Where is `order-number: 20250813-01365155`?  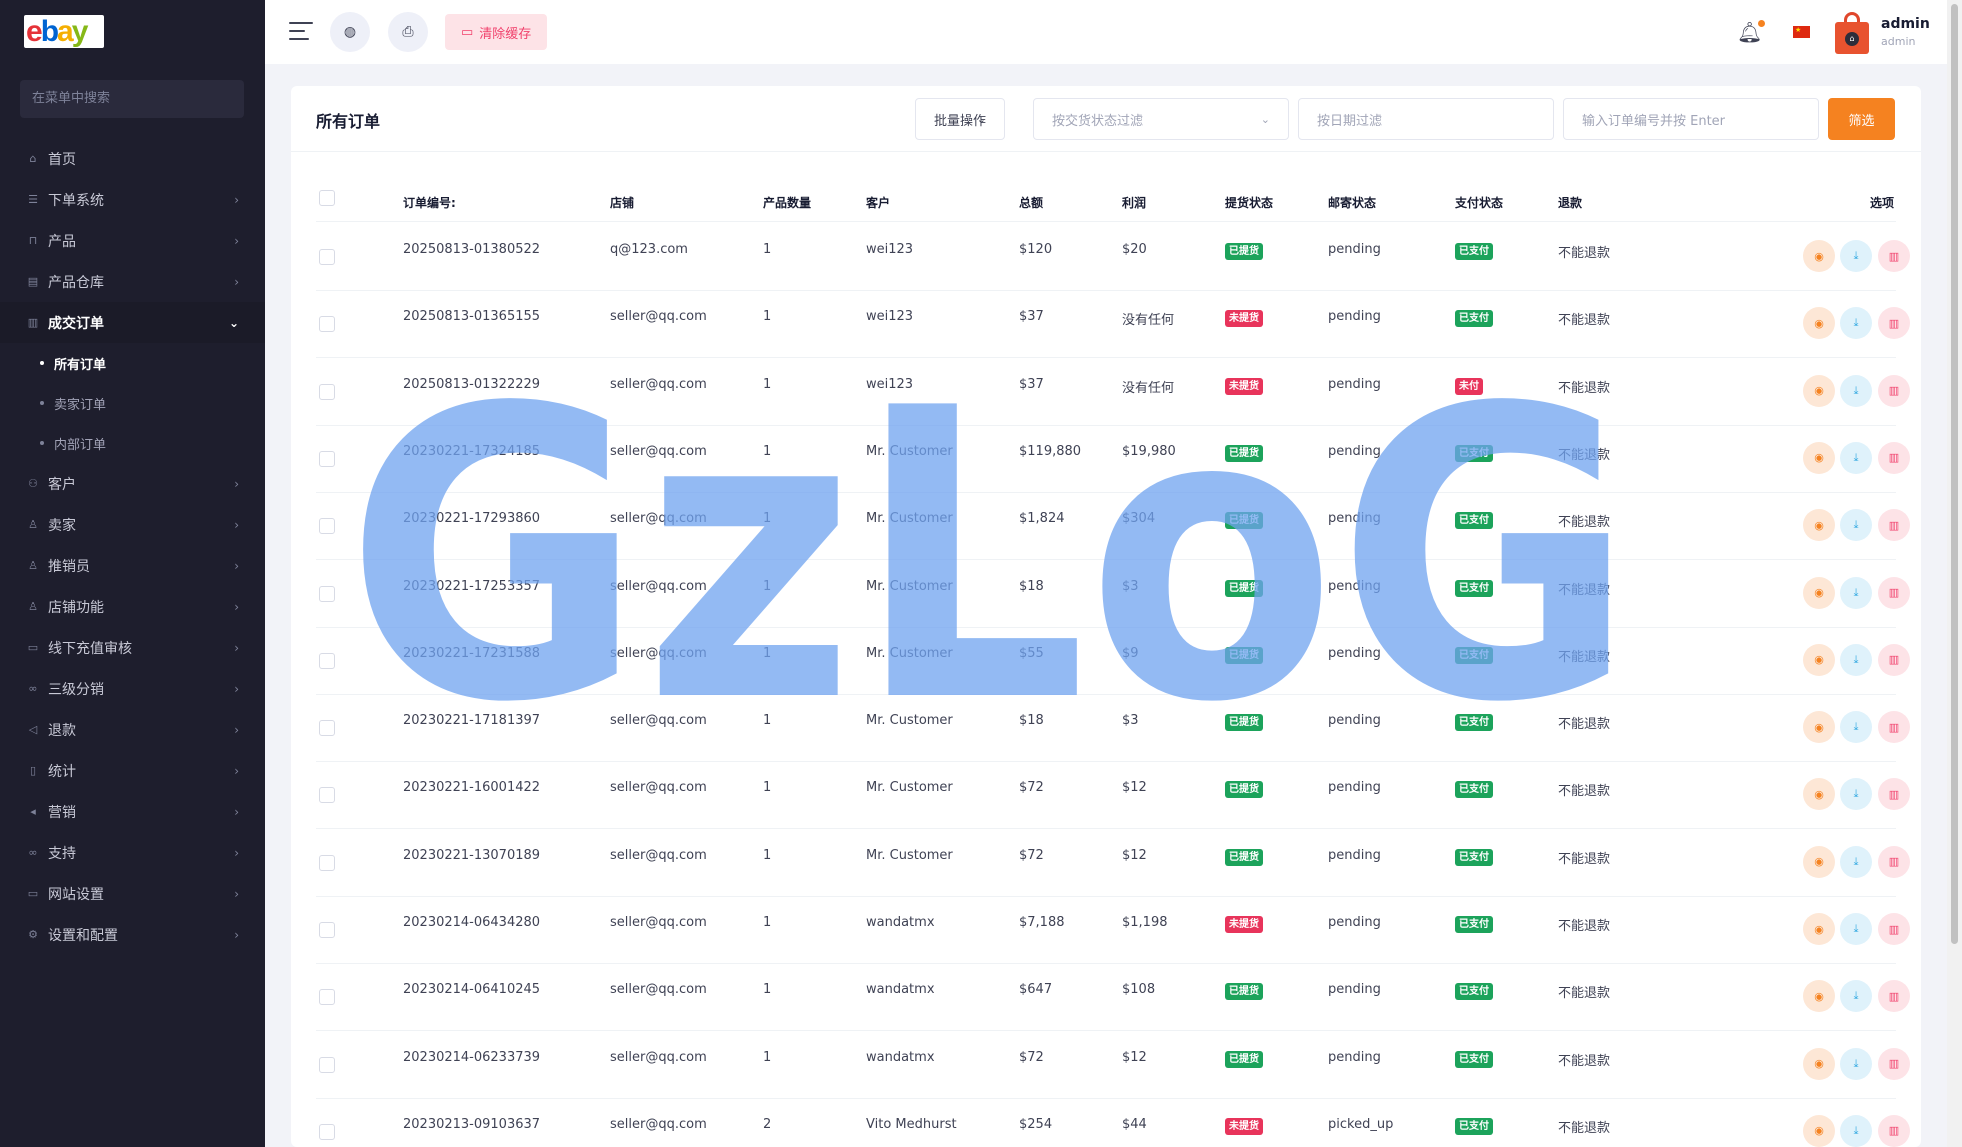
order-number: 20250813-01365155 is located at coordinates (471, 316).